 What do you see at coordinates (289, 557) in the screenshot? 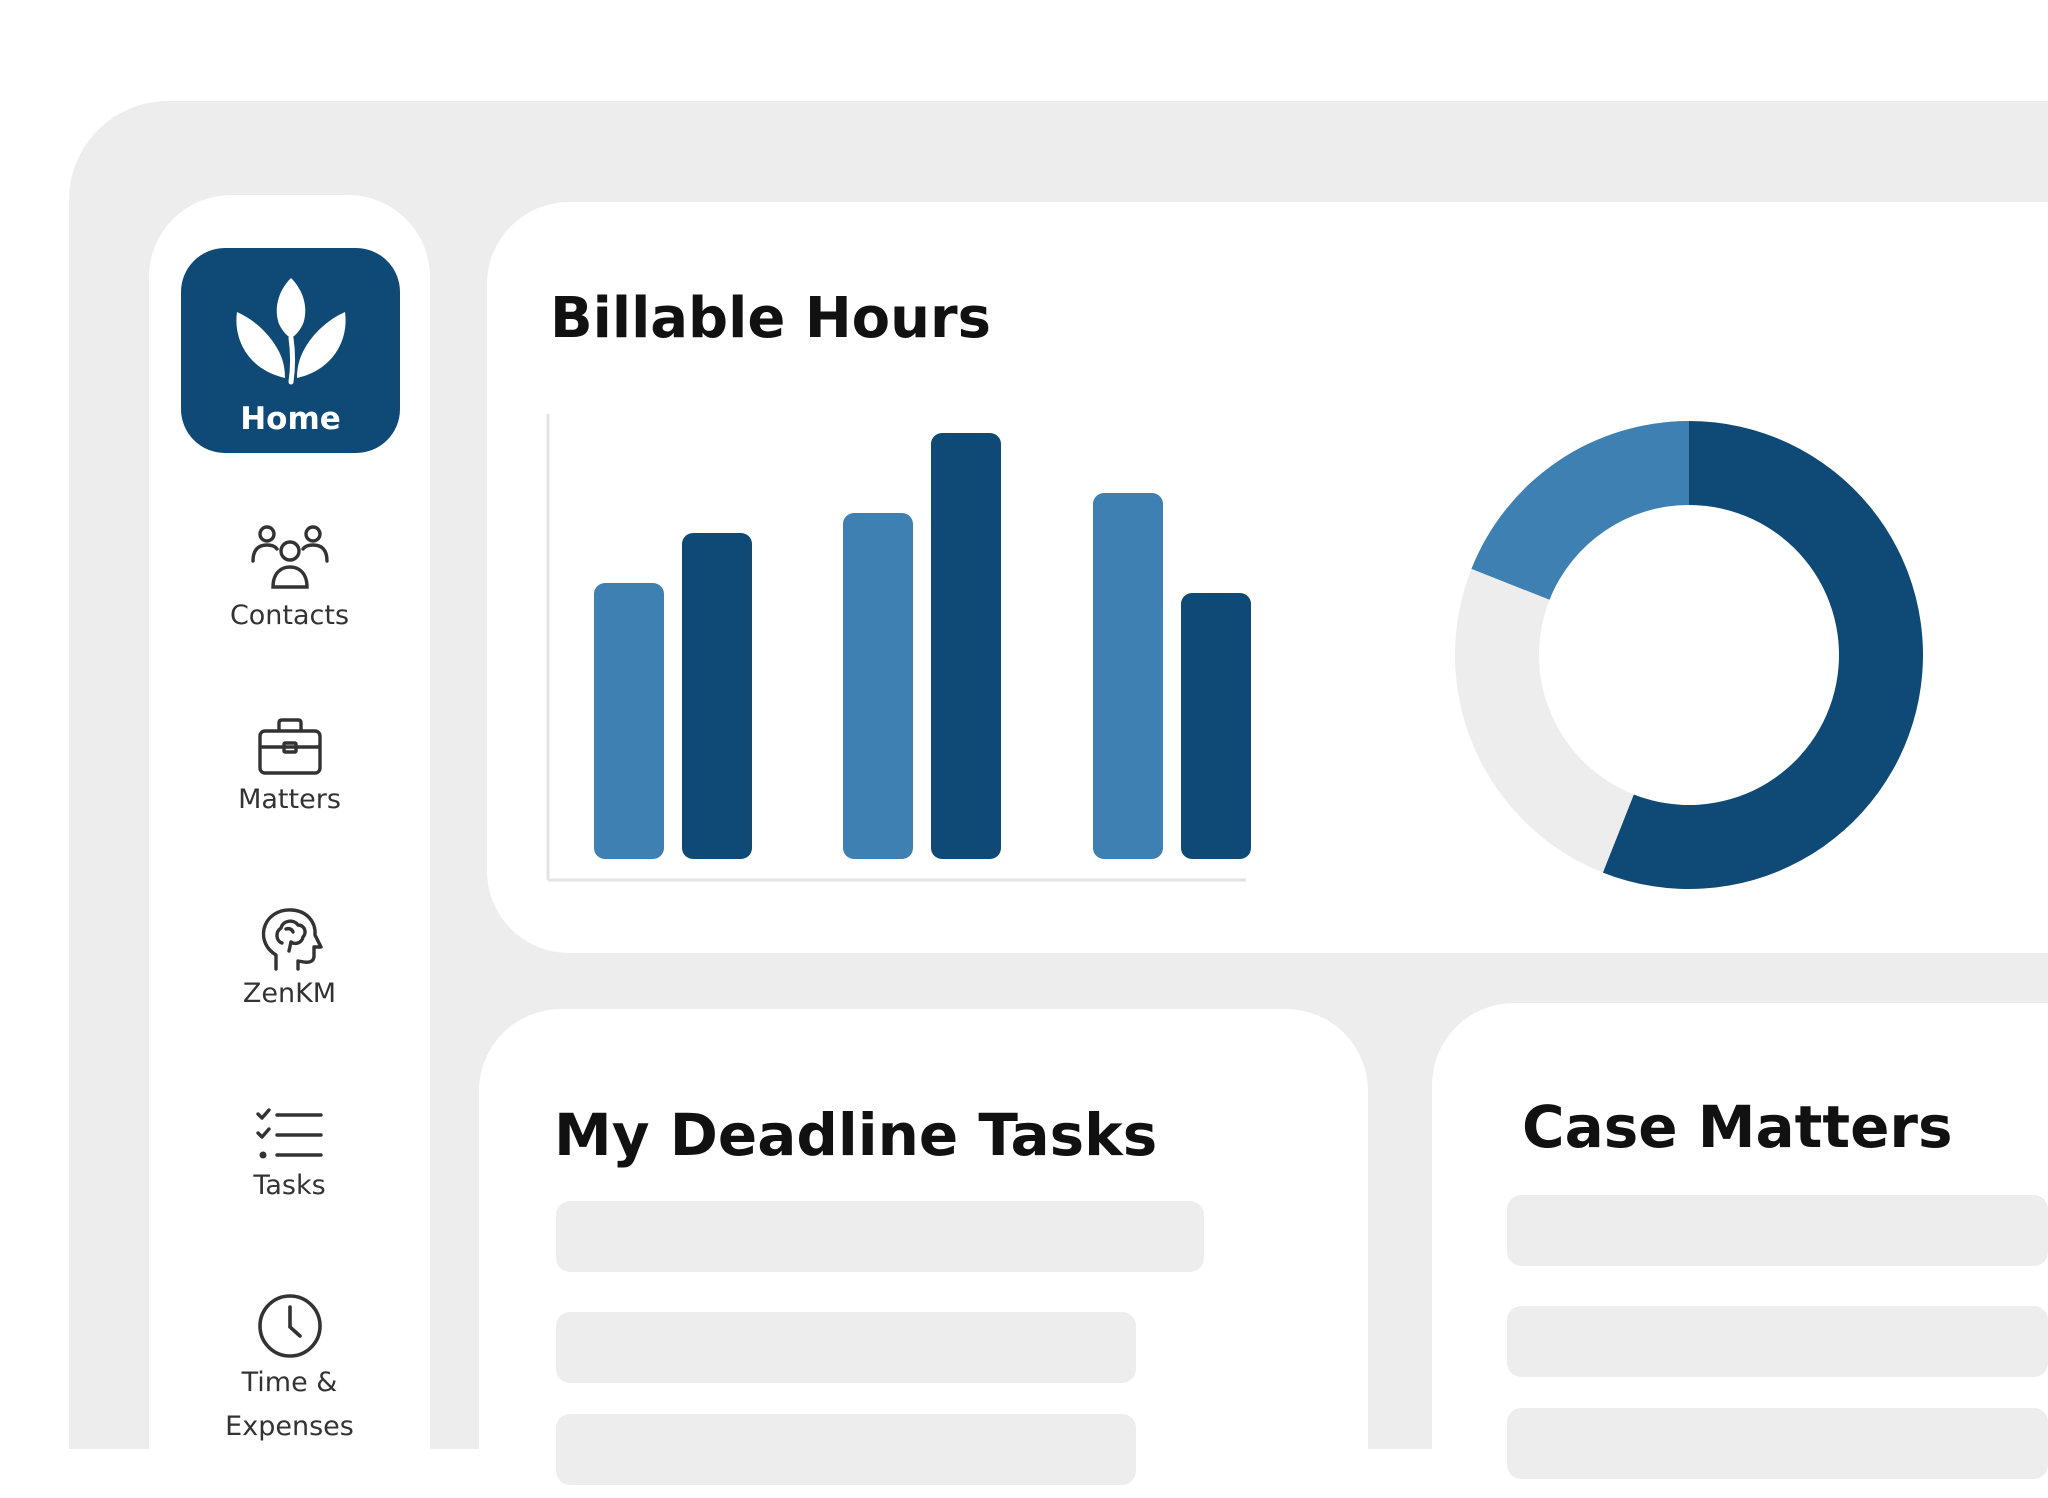
I see `contacts-icon` at bounding box center [289, 557].